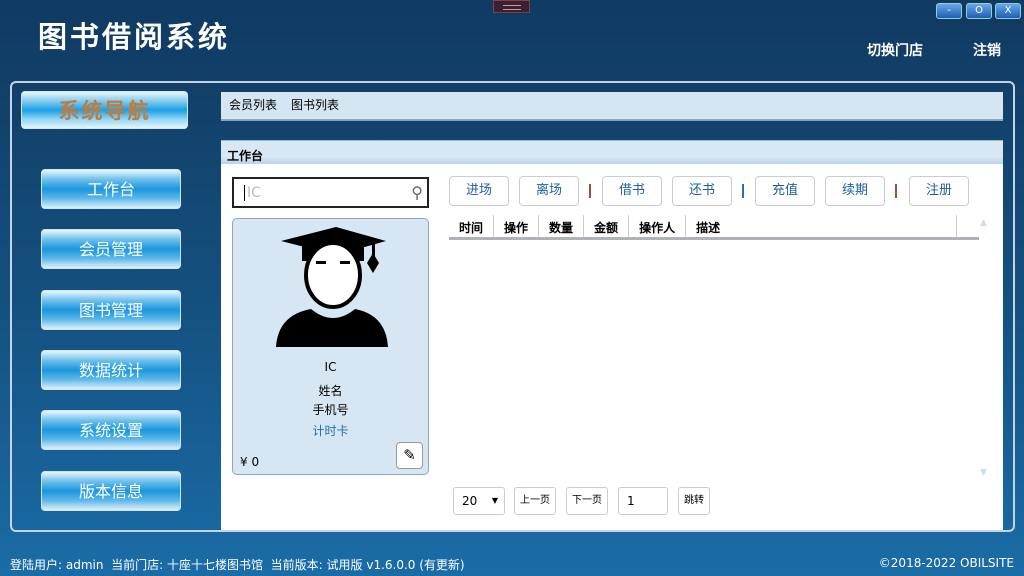  Describe the element at coordinates (296, 565) in the screenshot. I see `version-label: 当前版本:` at that location.